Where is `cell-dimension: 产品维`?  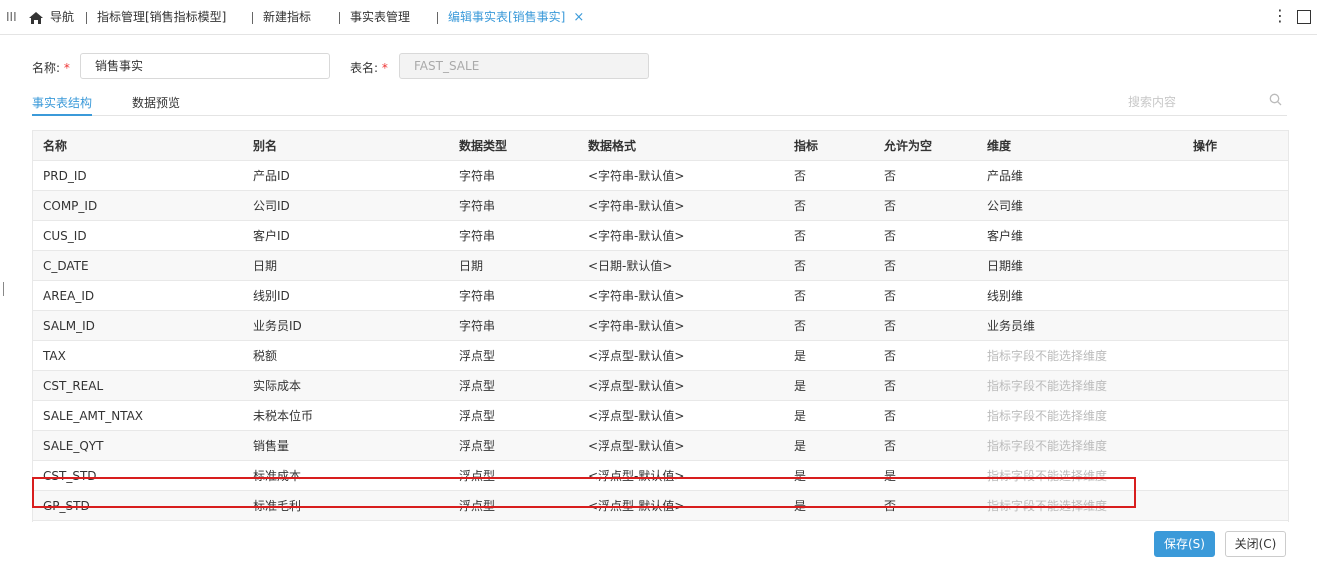 cell-dimension: 产品维 is located at coordinates (1080, 175).